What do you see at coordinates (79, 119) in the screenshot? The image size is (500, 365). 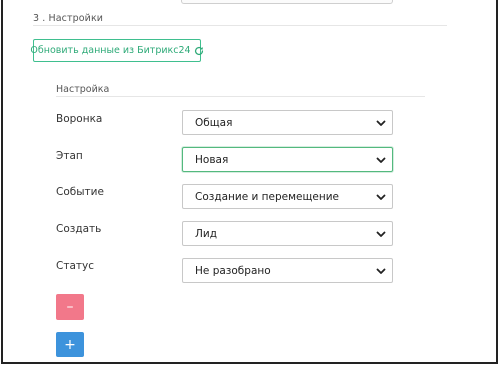 I see `funnel-label: Воронка` at bounding box center [79, 119].